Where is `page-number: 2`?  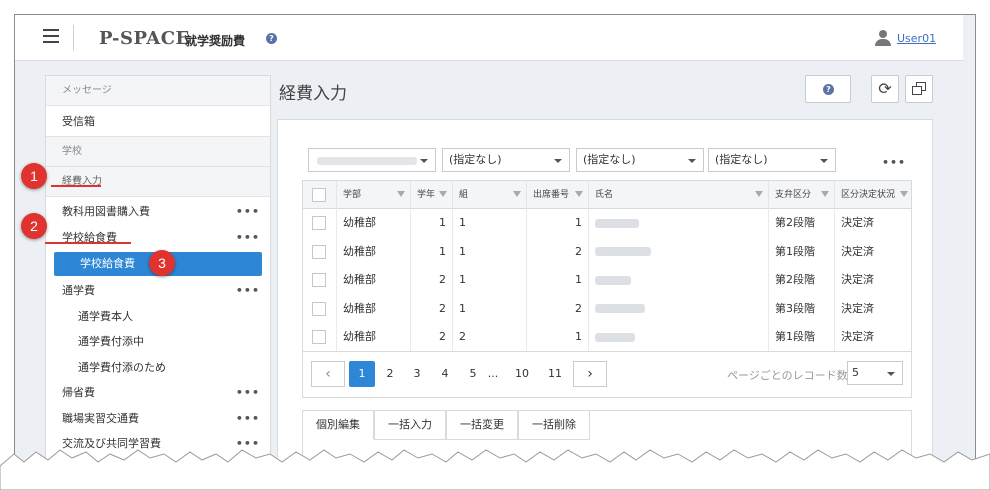
page-number: 2 is located at coordinates (390, 374).